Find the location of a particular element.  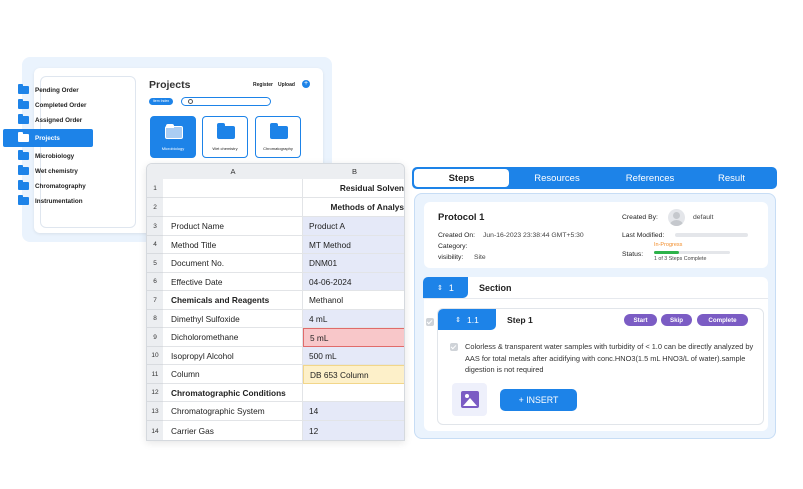

row-header: 7 is located at coordinates (155, 300).